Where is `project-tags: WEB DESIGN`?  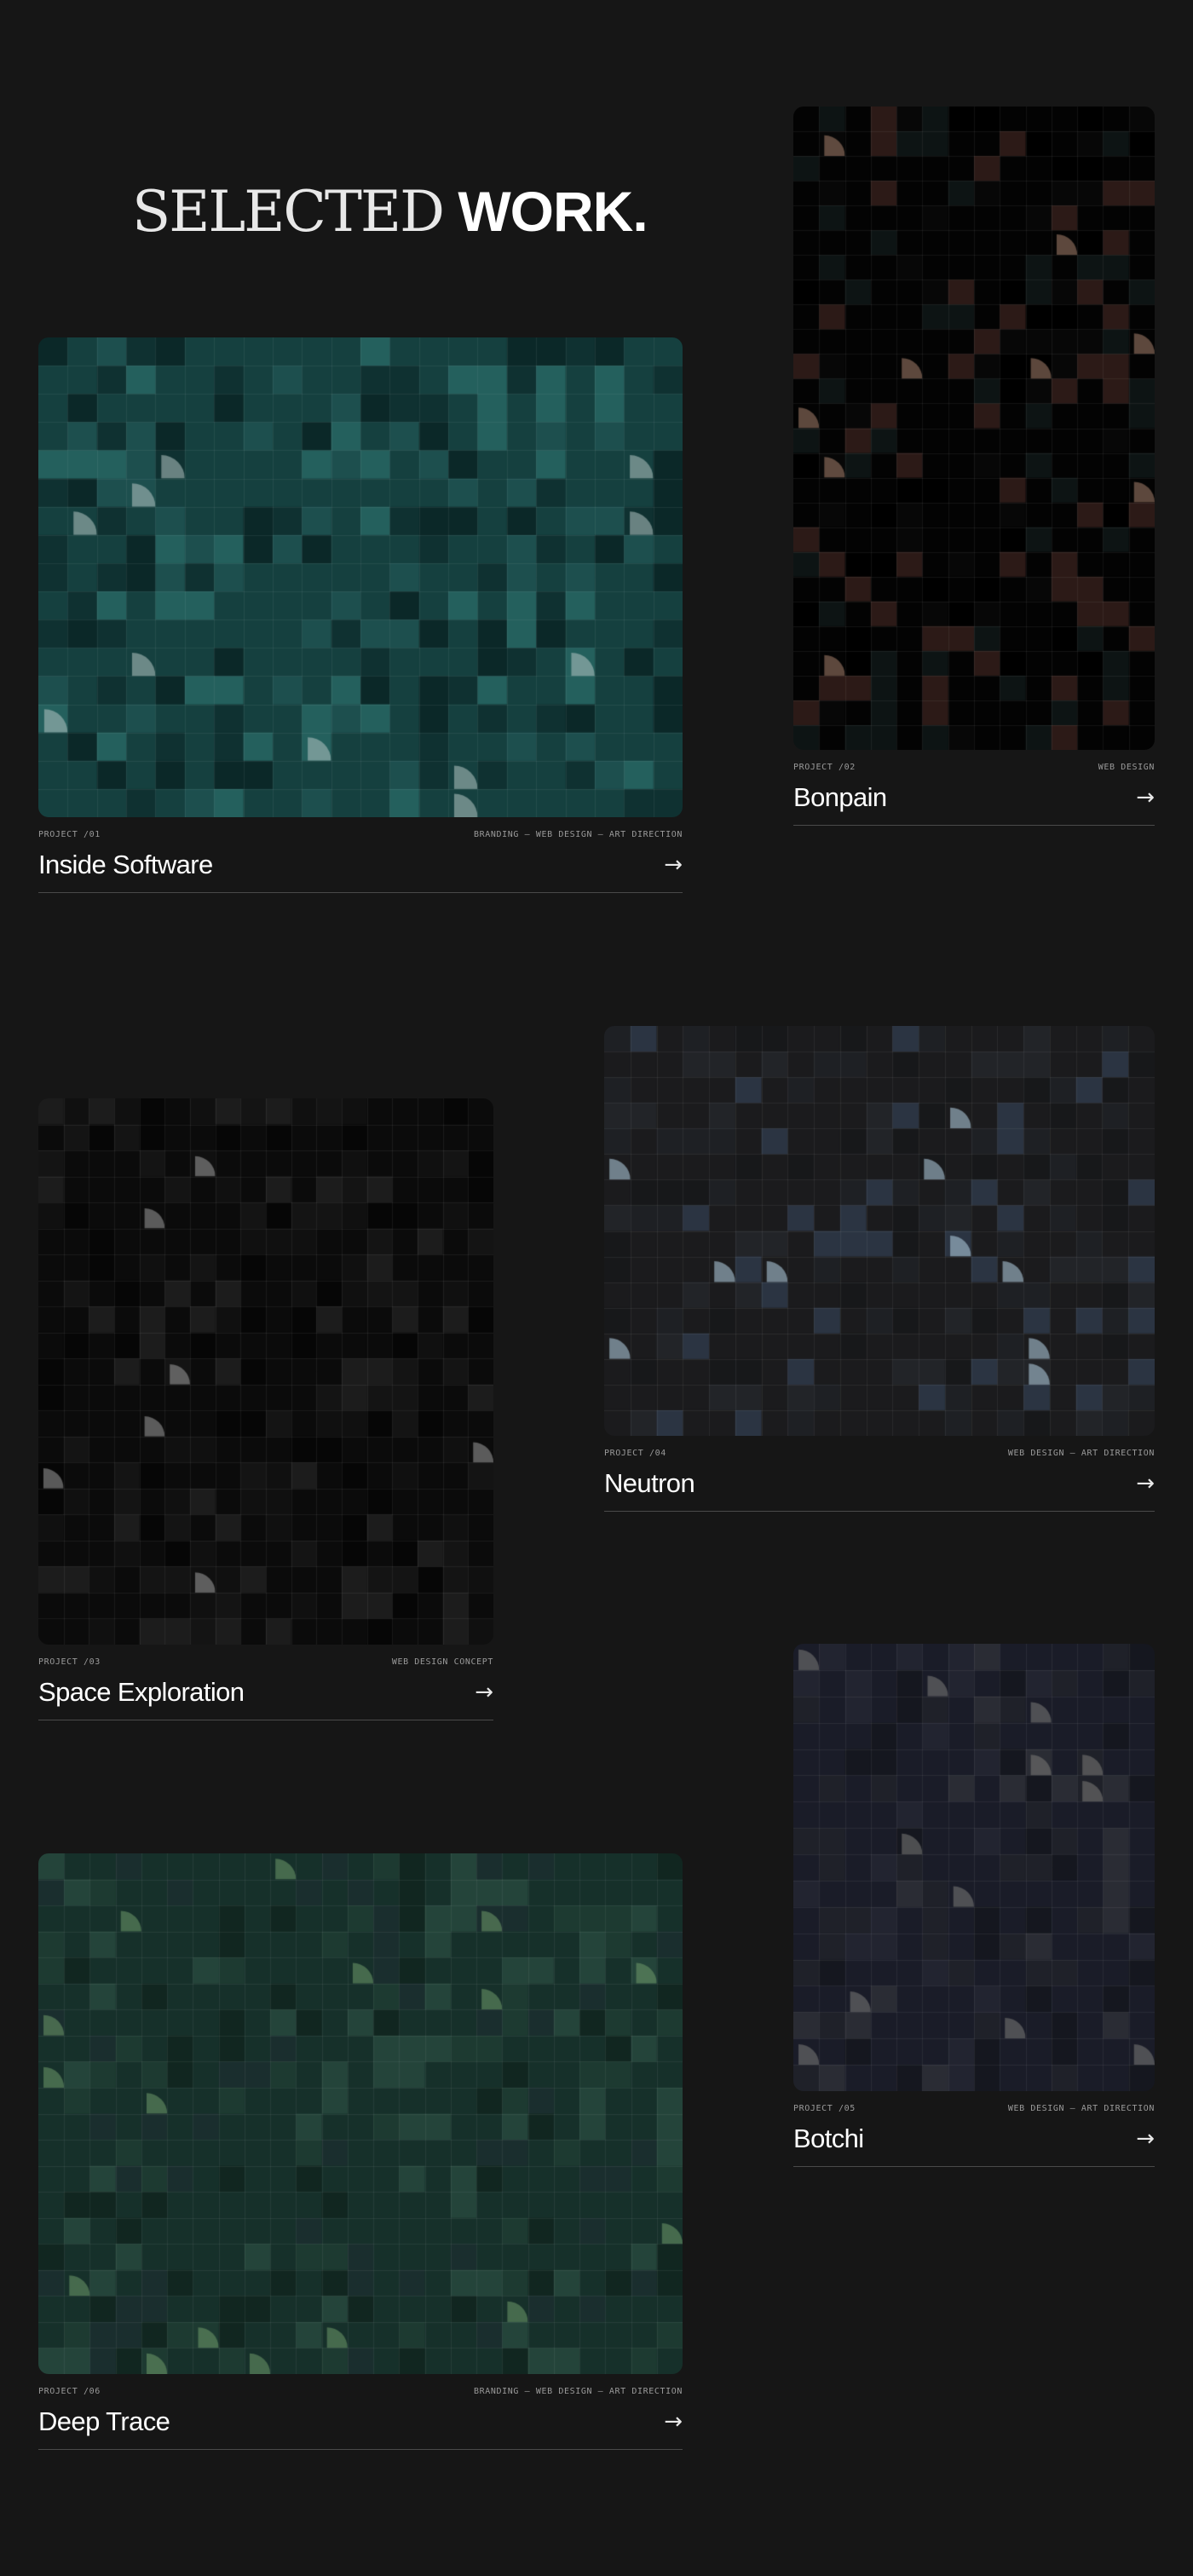 project-tags: WEB DESIGN is located at coordinates (1126, 767).